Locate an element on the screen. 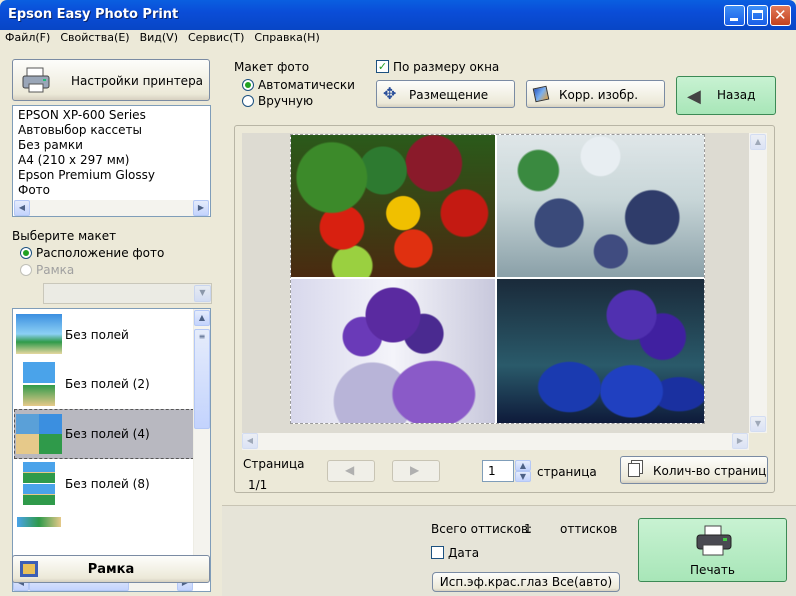  back-button: ◀ Назад is located at coordinates (726, 95).